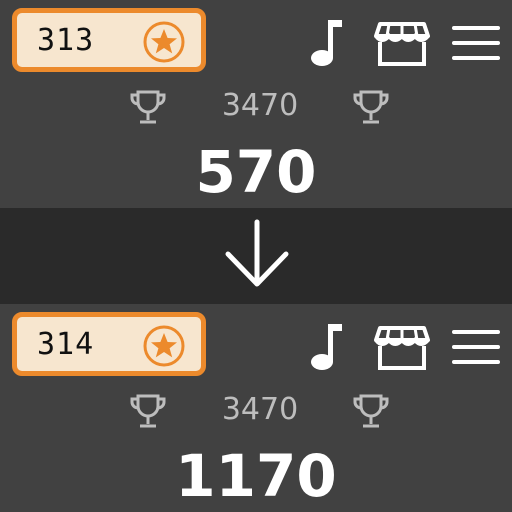  What do you see at coordinates (66, 344) in the screenshot?
I see `coin-count: 314` at bounding box center [66, 344].